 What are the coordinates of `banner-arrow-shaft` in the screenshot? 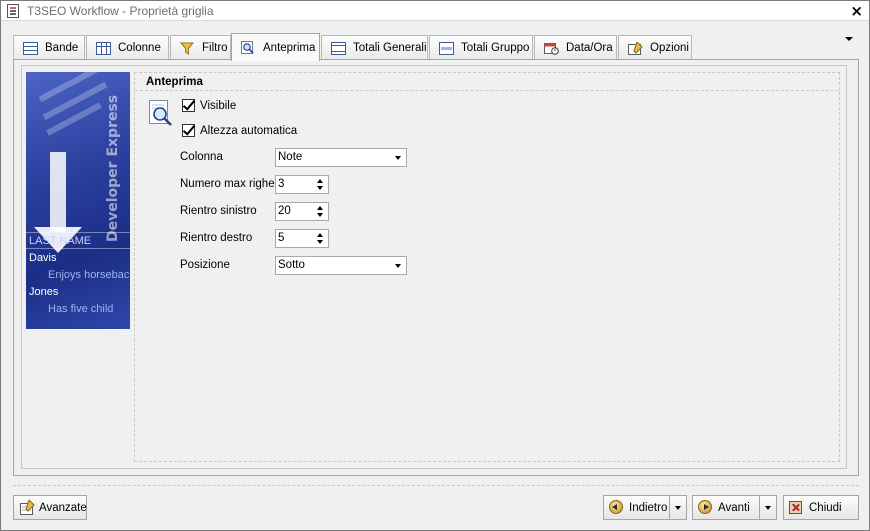 It's located at (58, 192).